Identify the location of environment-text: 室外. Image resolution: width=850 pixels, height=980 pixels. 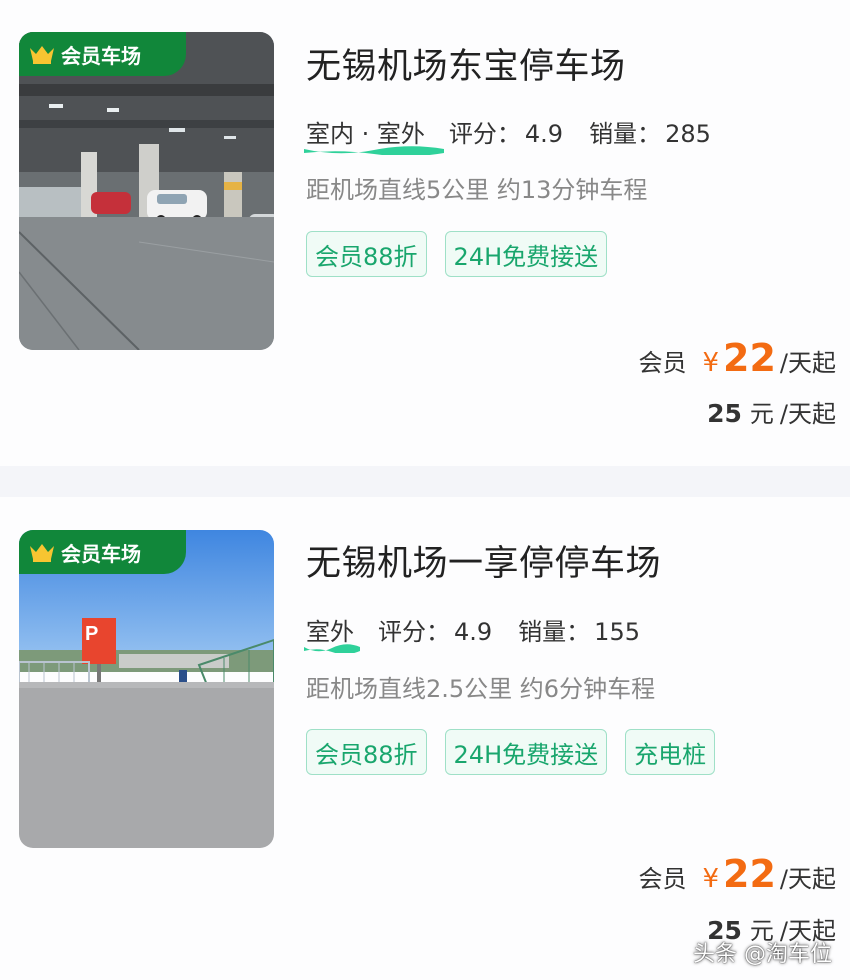
(330, 632).